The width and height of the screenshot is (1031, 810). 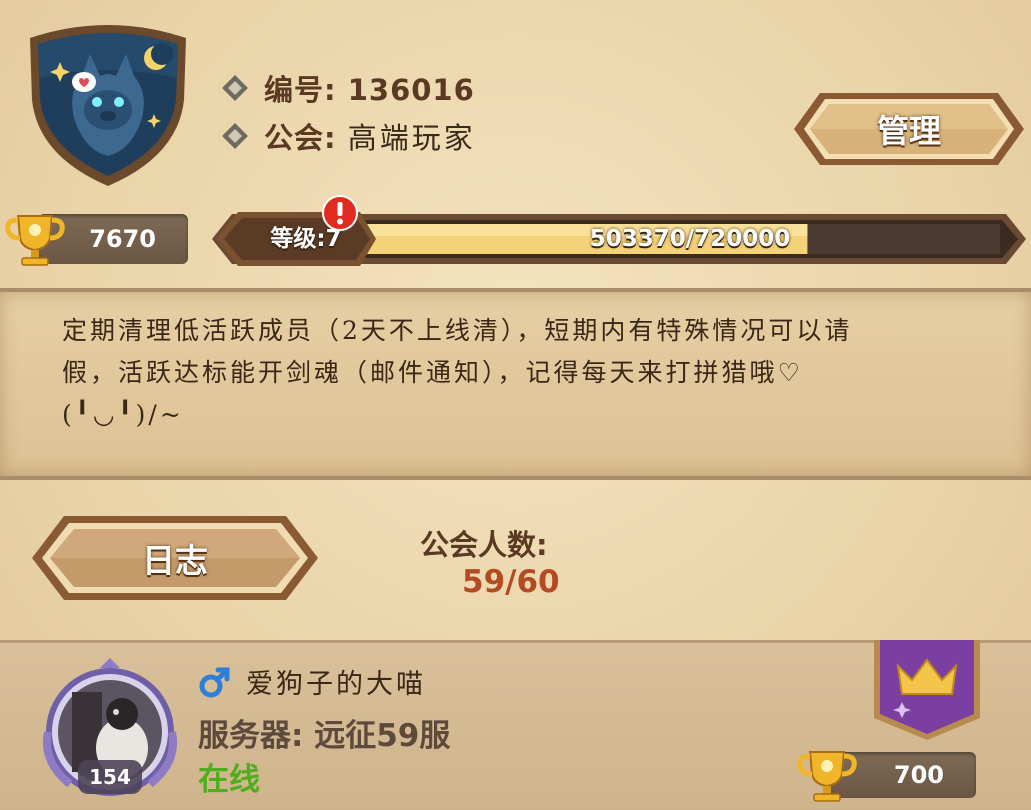 I want to click on guild-name-label: 公会:, so click(x=300, y=138).